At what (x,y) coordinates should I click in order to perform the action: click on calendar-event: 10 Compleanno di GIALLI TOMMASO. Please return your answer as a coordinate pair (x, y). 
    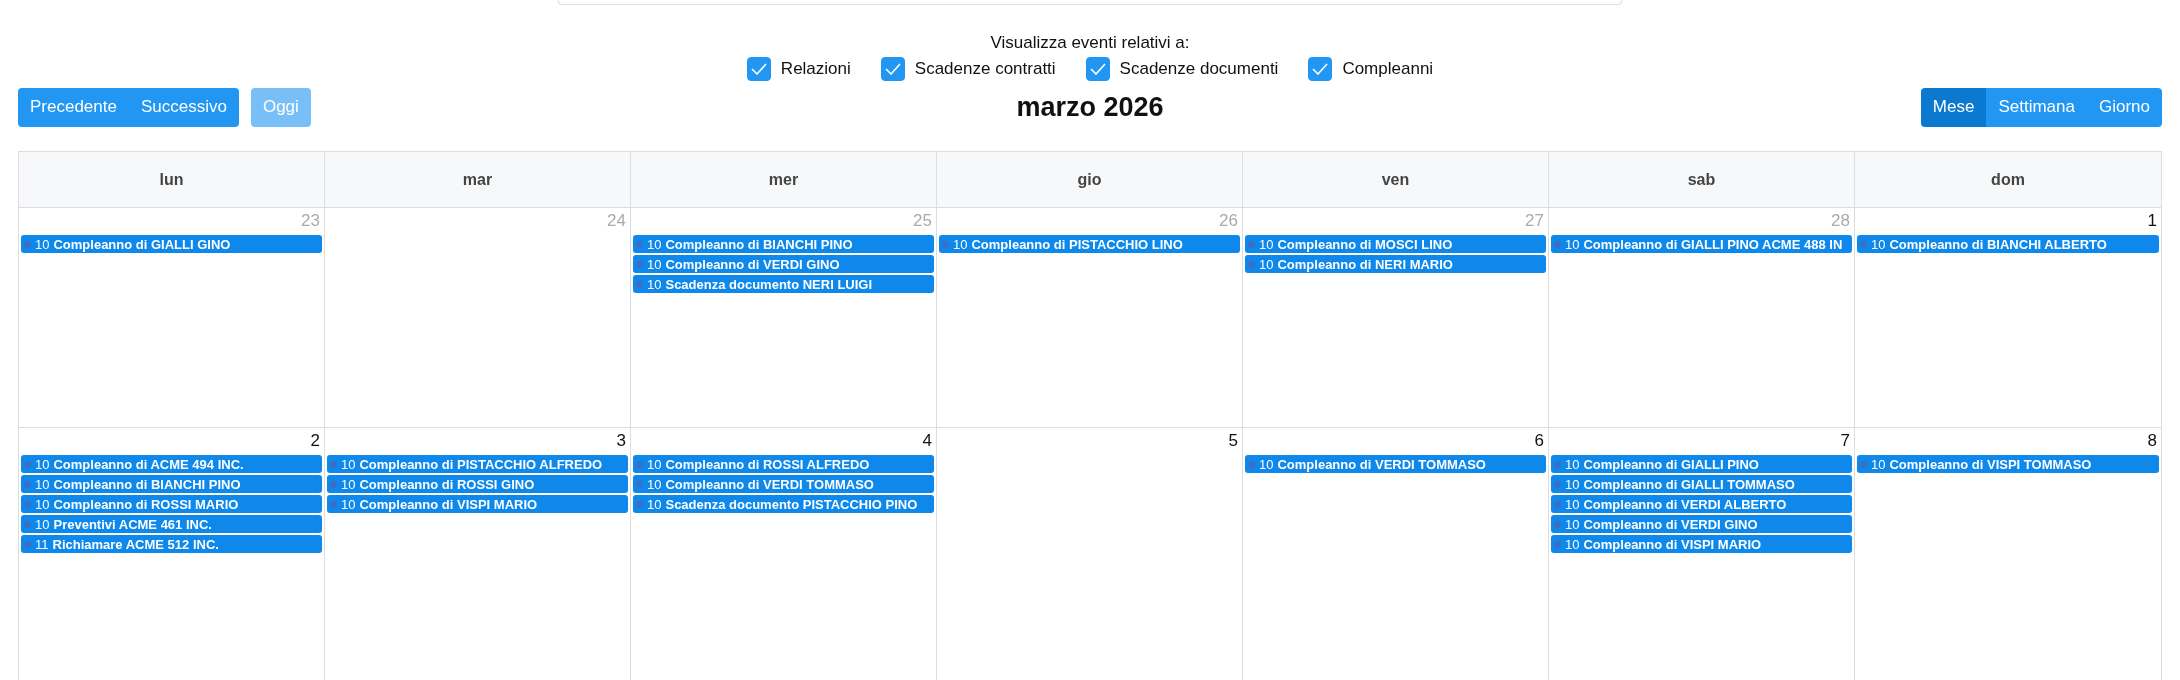
    Looking at the image, I should click on (1701, 484).